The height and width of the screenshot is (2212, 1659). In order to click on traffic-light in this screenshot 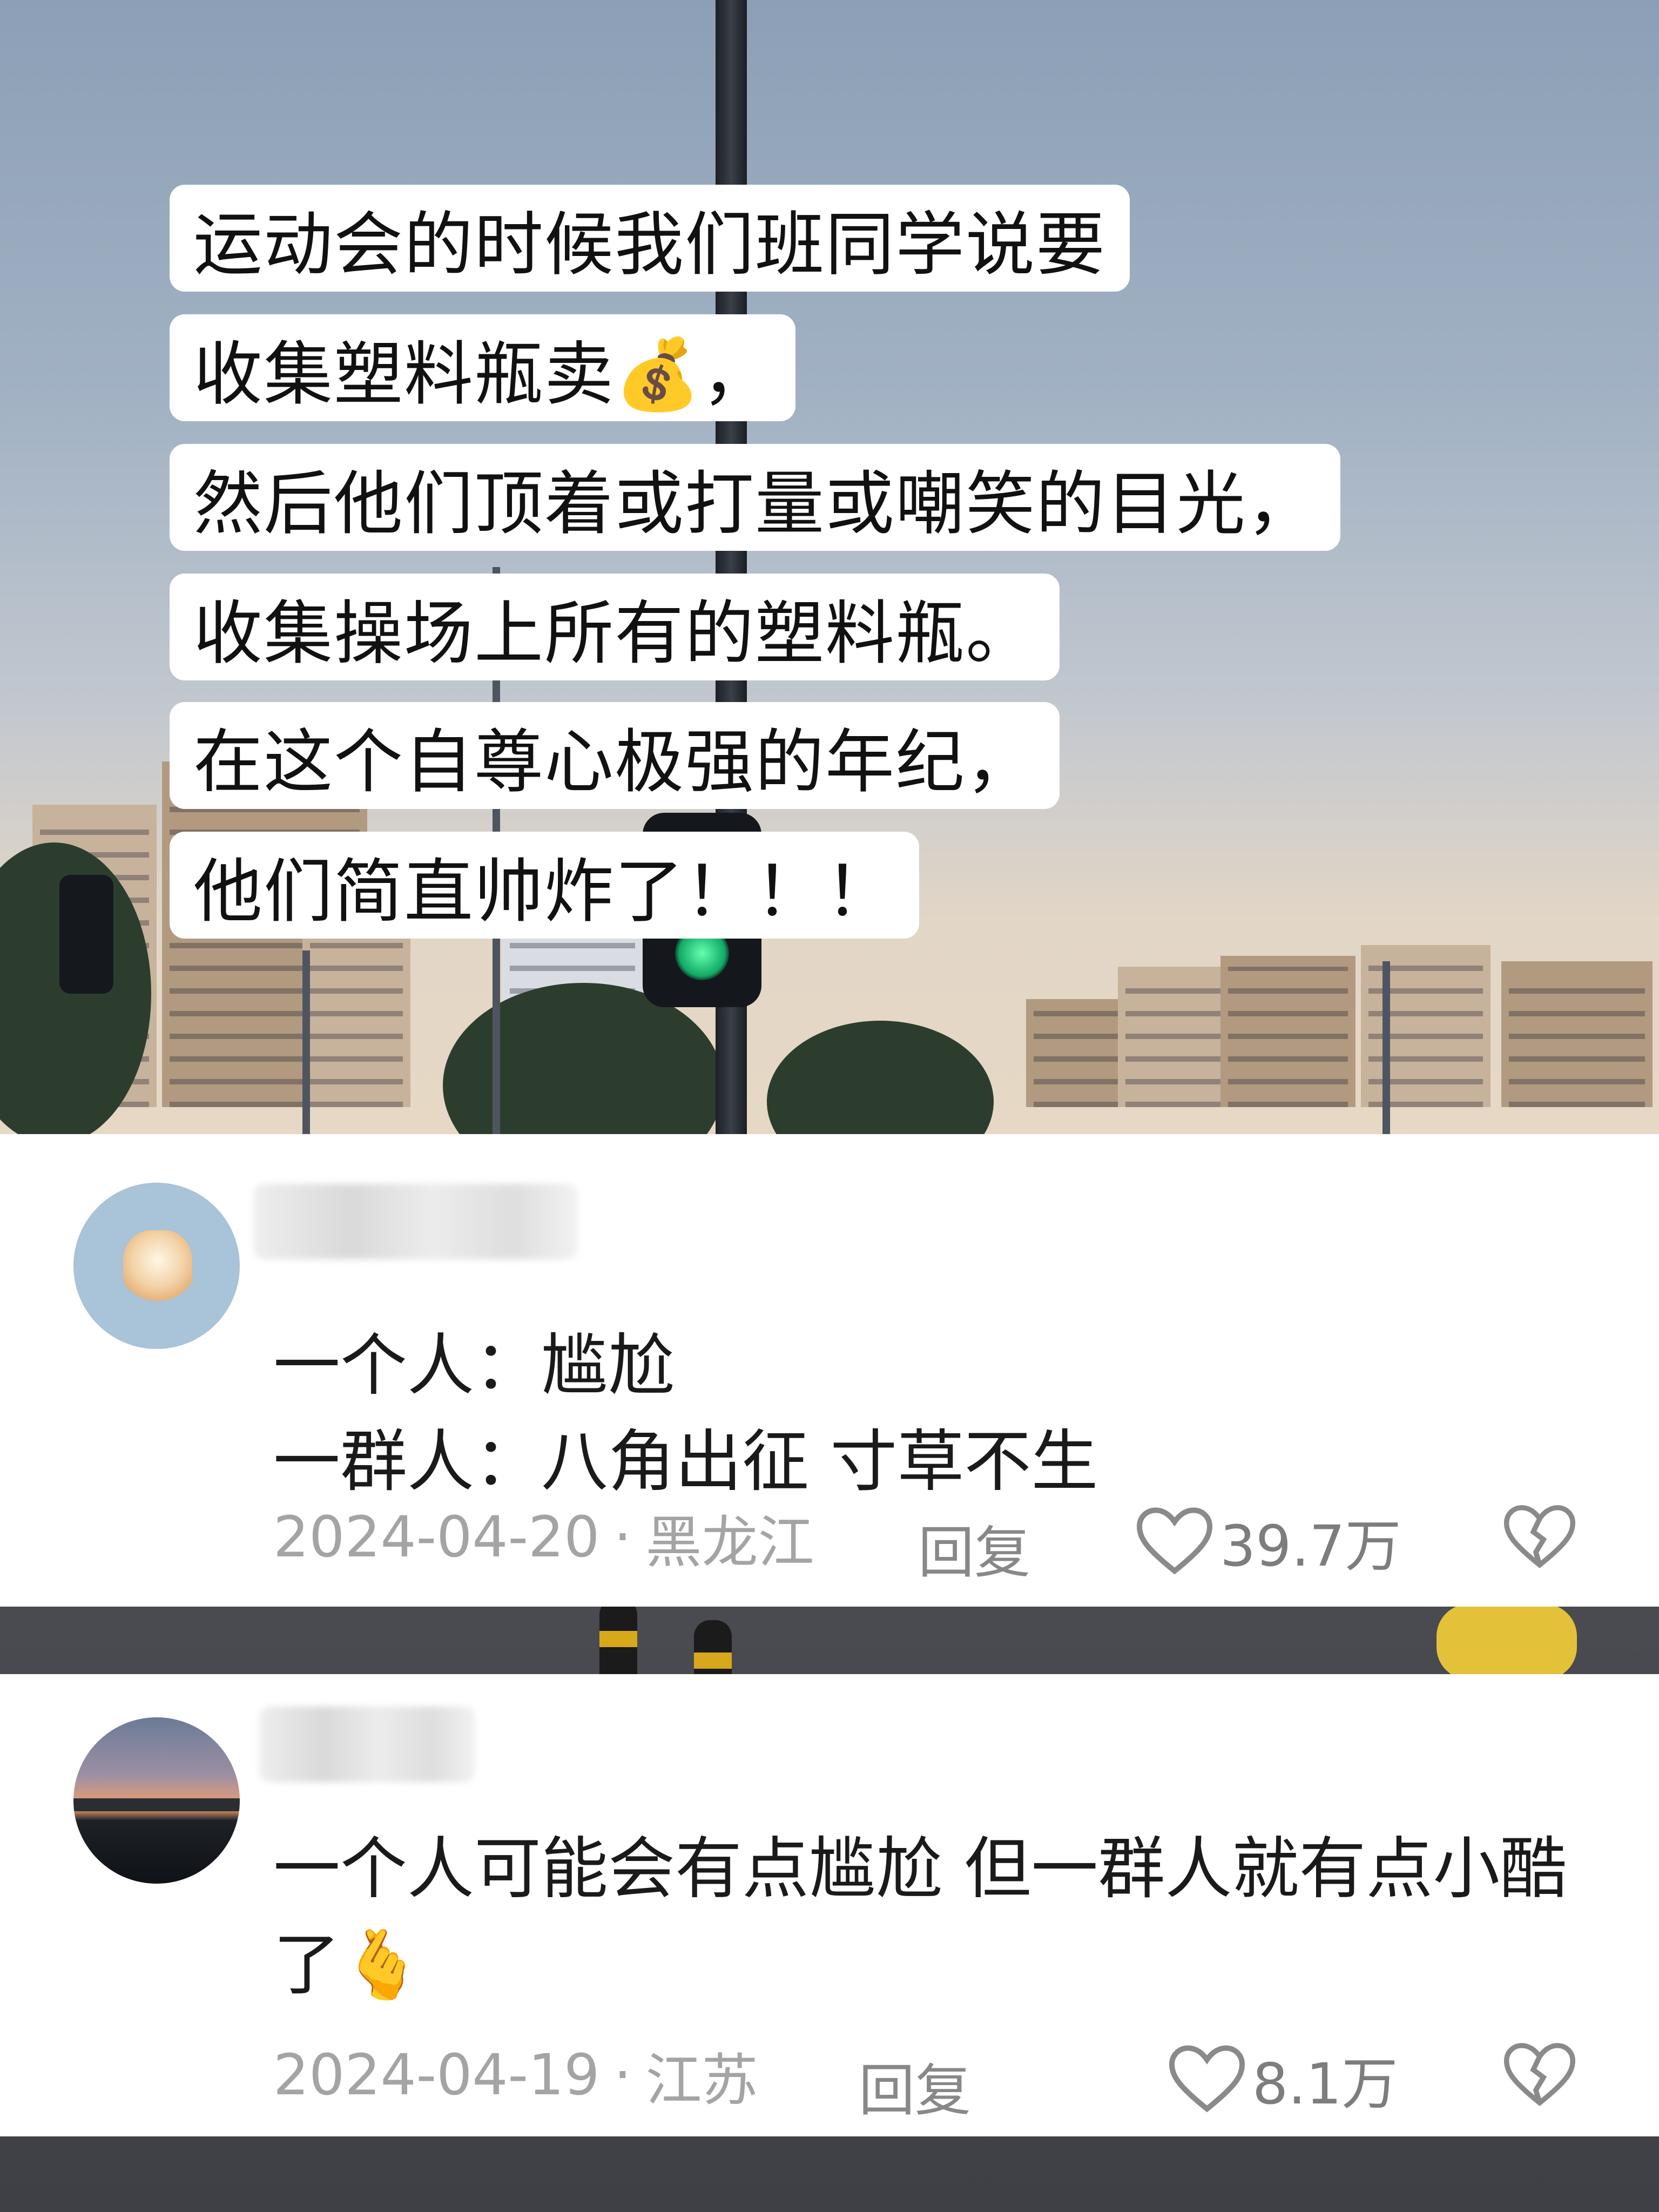, I will do `click(86, 934)`.